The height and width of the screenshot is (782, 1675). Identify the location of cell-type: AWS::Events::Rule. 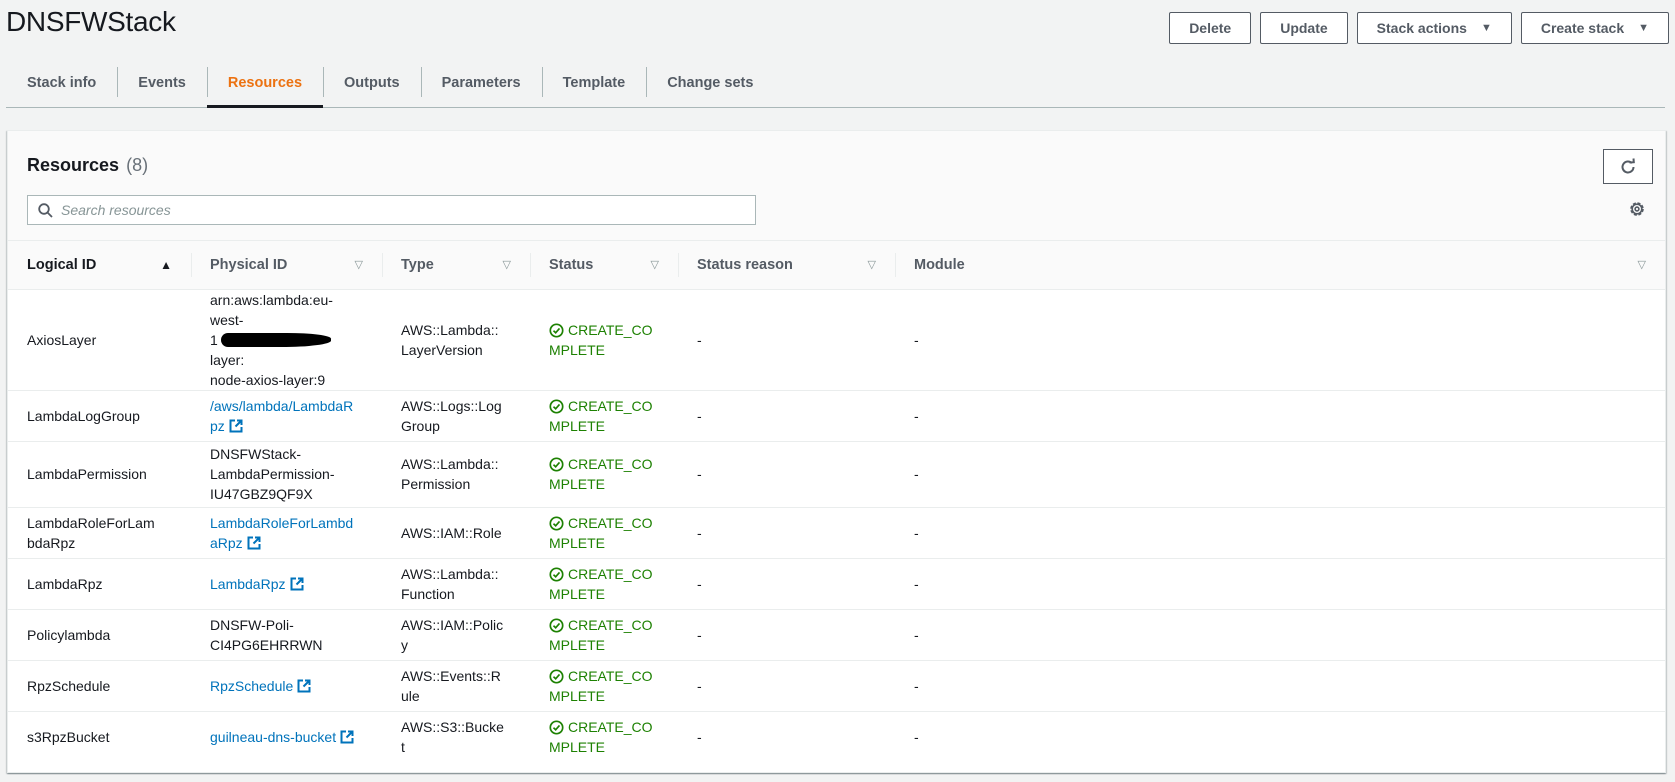
(456, 686).